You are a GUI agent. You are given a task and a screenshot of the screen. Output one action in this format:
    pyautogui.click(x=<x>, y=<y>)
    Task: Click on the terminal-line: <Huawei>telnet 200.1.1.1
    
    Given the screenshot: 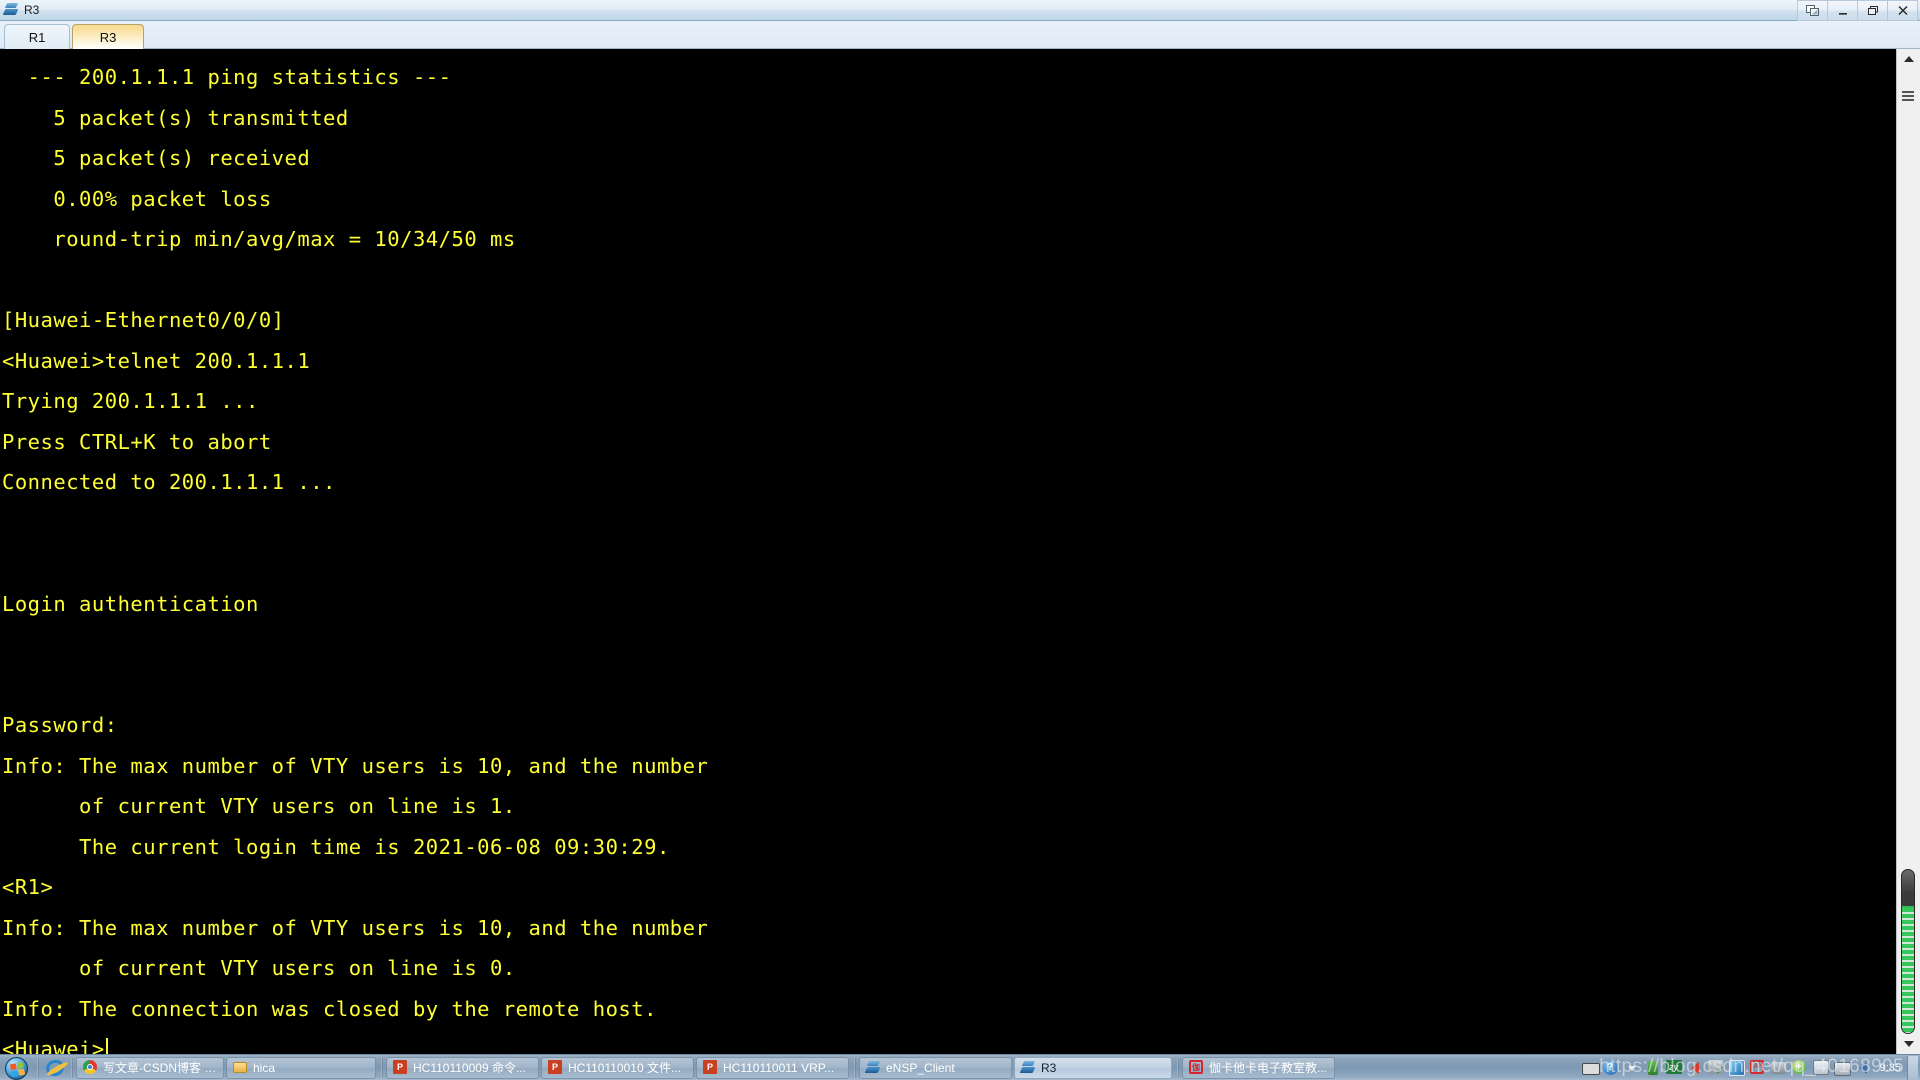 What is the action you would take?
    pyautogui.click(x=156, y=360)
    